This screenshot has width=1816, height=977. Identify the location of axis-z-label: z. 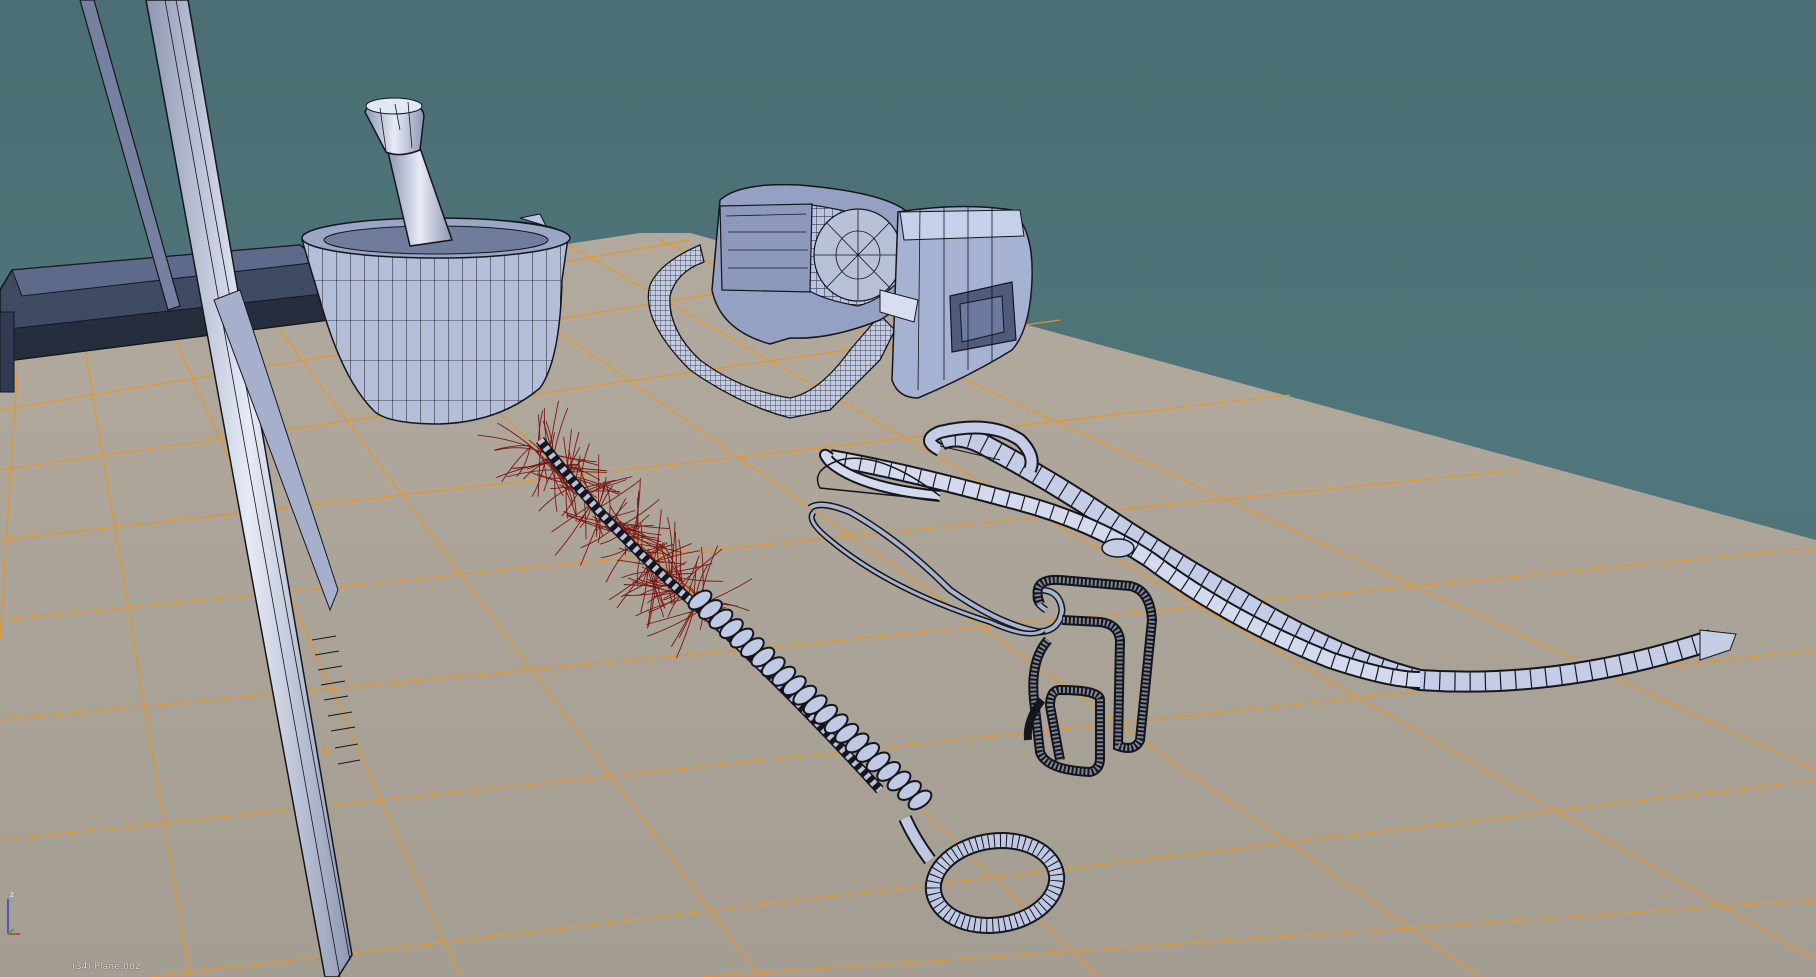
(12, 894).